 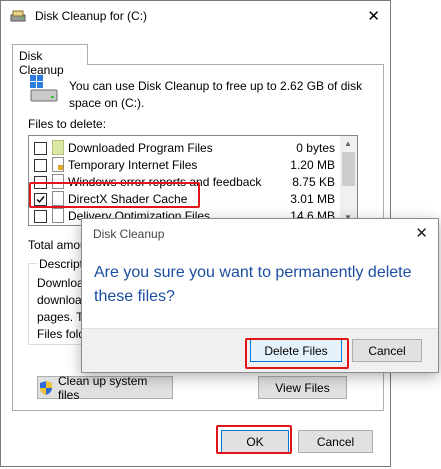 I want to click on list-item: Downloaded Program Files 0 bytes, so click(x=185, y=148).